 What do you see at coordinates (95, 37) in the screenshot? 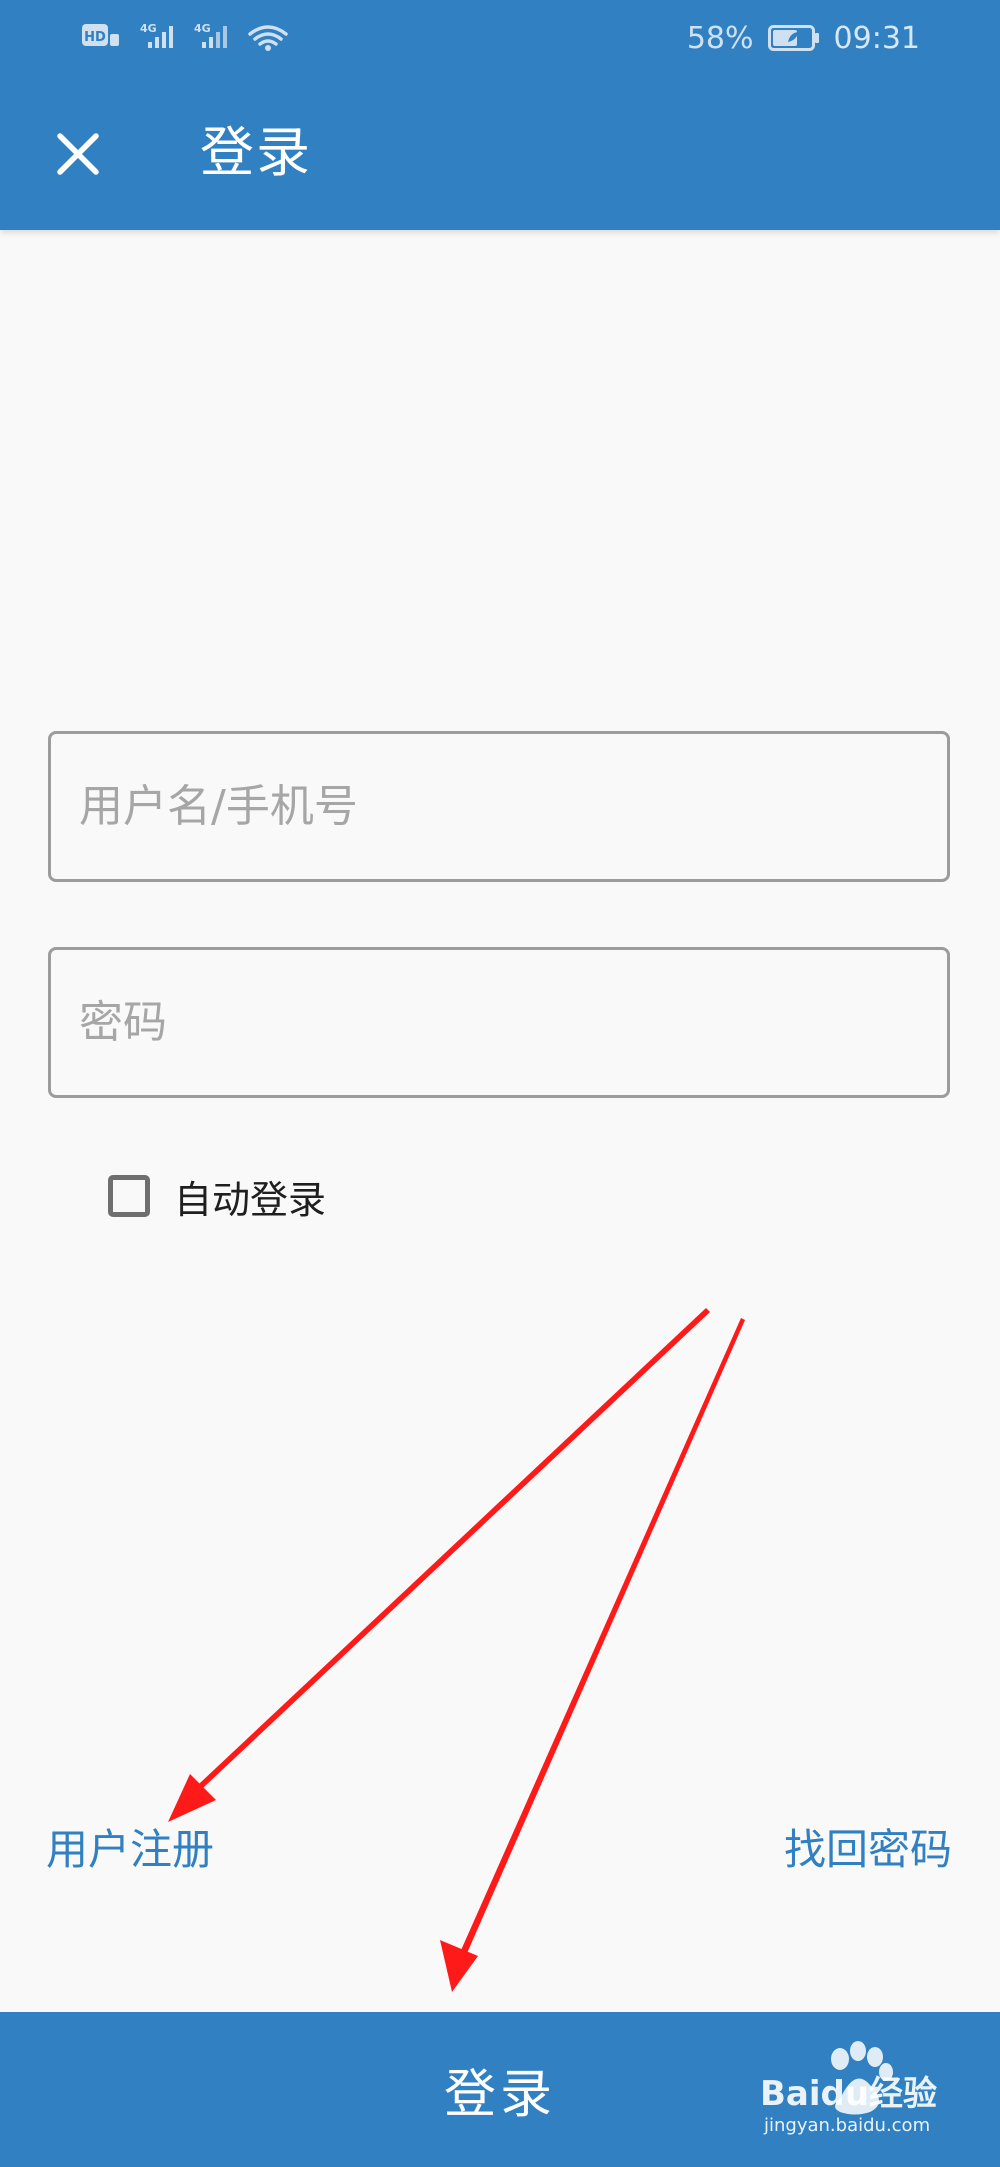
I see `svg-text: HD` at bounding box center [95, 37].